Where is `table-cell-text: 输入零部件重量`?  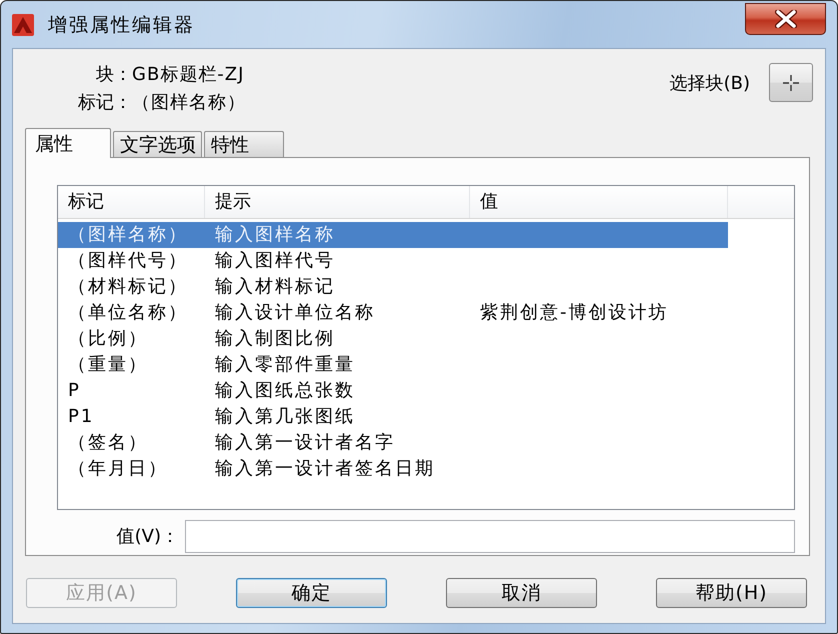 table-cell-text: 输入零部件重量 is located at coordinates (285, 365).